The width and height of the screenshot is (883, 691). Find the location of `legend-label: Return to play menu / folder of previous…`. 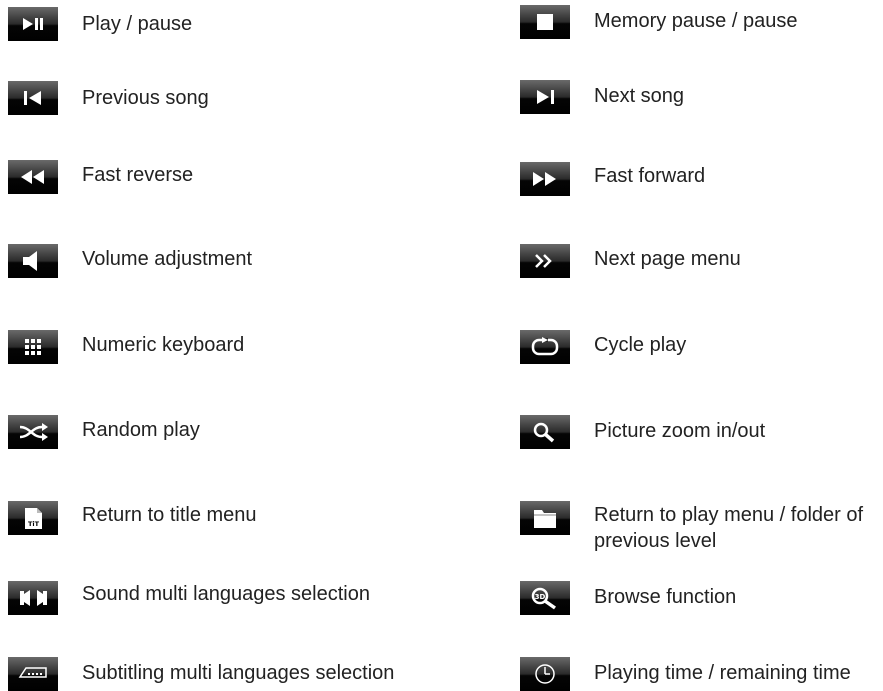

legend-label: Return to play menu / folder of previous… is located at coordinates (729, 528).